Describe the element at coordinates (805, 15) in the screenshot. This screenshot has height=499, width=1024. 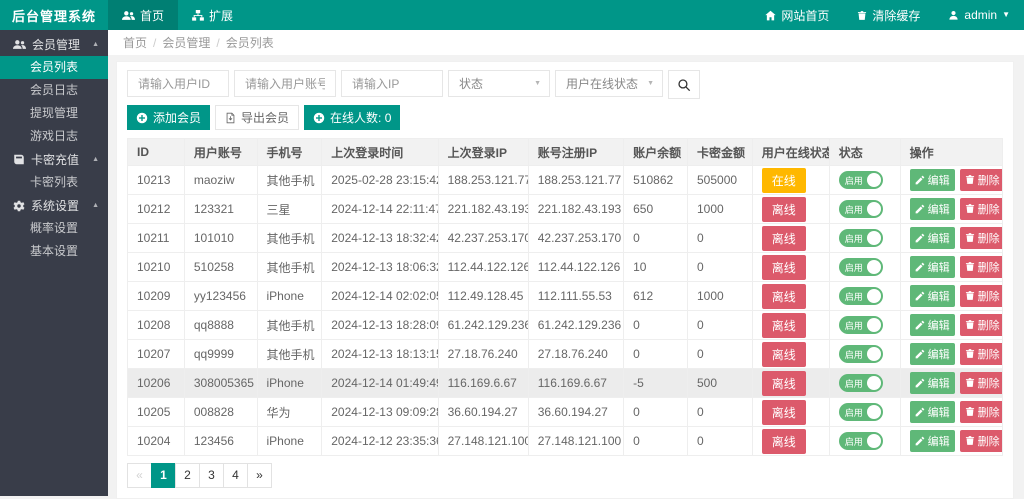
I see `site-home-label: 网站首页` at that location.